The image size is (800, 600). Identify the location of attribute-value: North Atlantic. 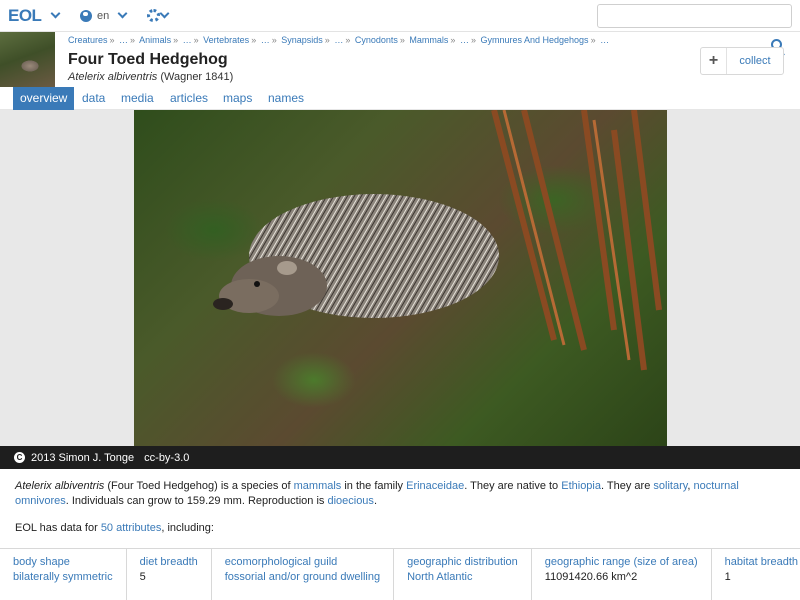
(462, 577).